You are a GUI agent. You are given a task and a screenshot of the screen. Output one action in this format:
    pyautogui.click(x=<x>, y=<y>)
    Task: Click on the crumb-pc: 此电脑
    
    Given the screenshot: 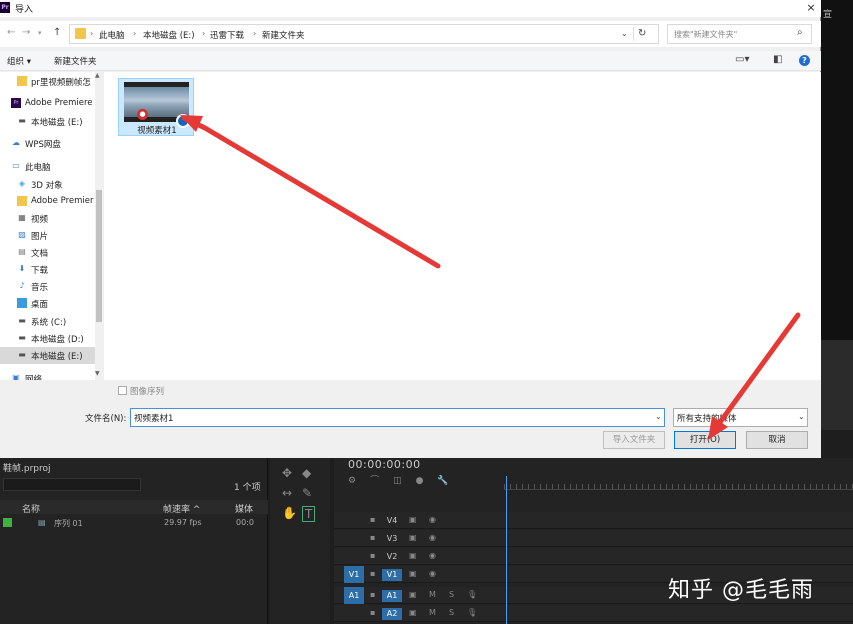 What is the action you would take?
    pyautogui.click(x=112, y=35)
    